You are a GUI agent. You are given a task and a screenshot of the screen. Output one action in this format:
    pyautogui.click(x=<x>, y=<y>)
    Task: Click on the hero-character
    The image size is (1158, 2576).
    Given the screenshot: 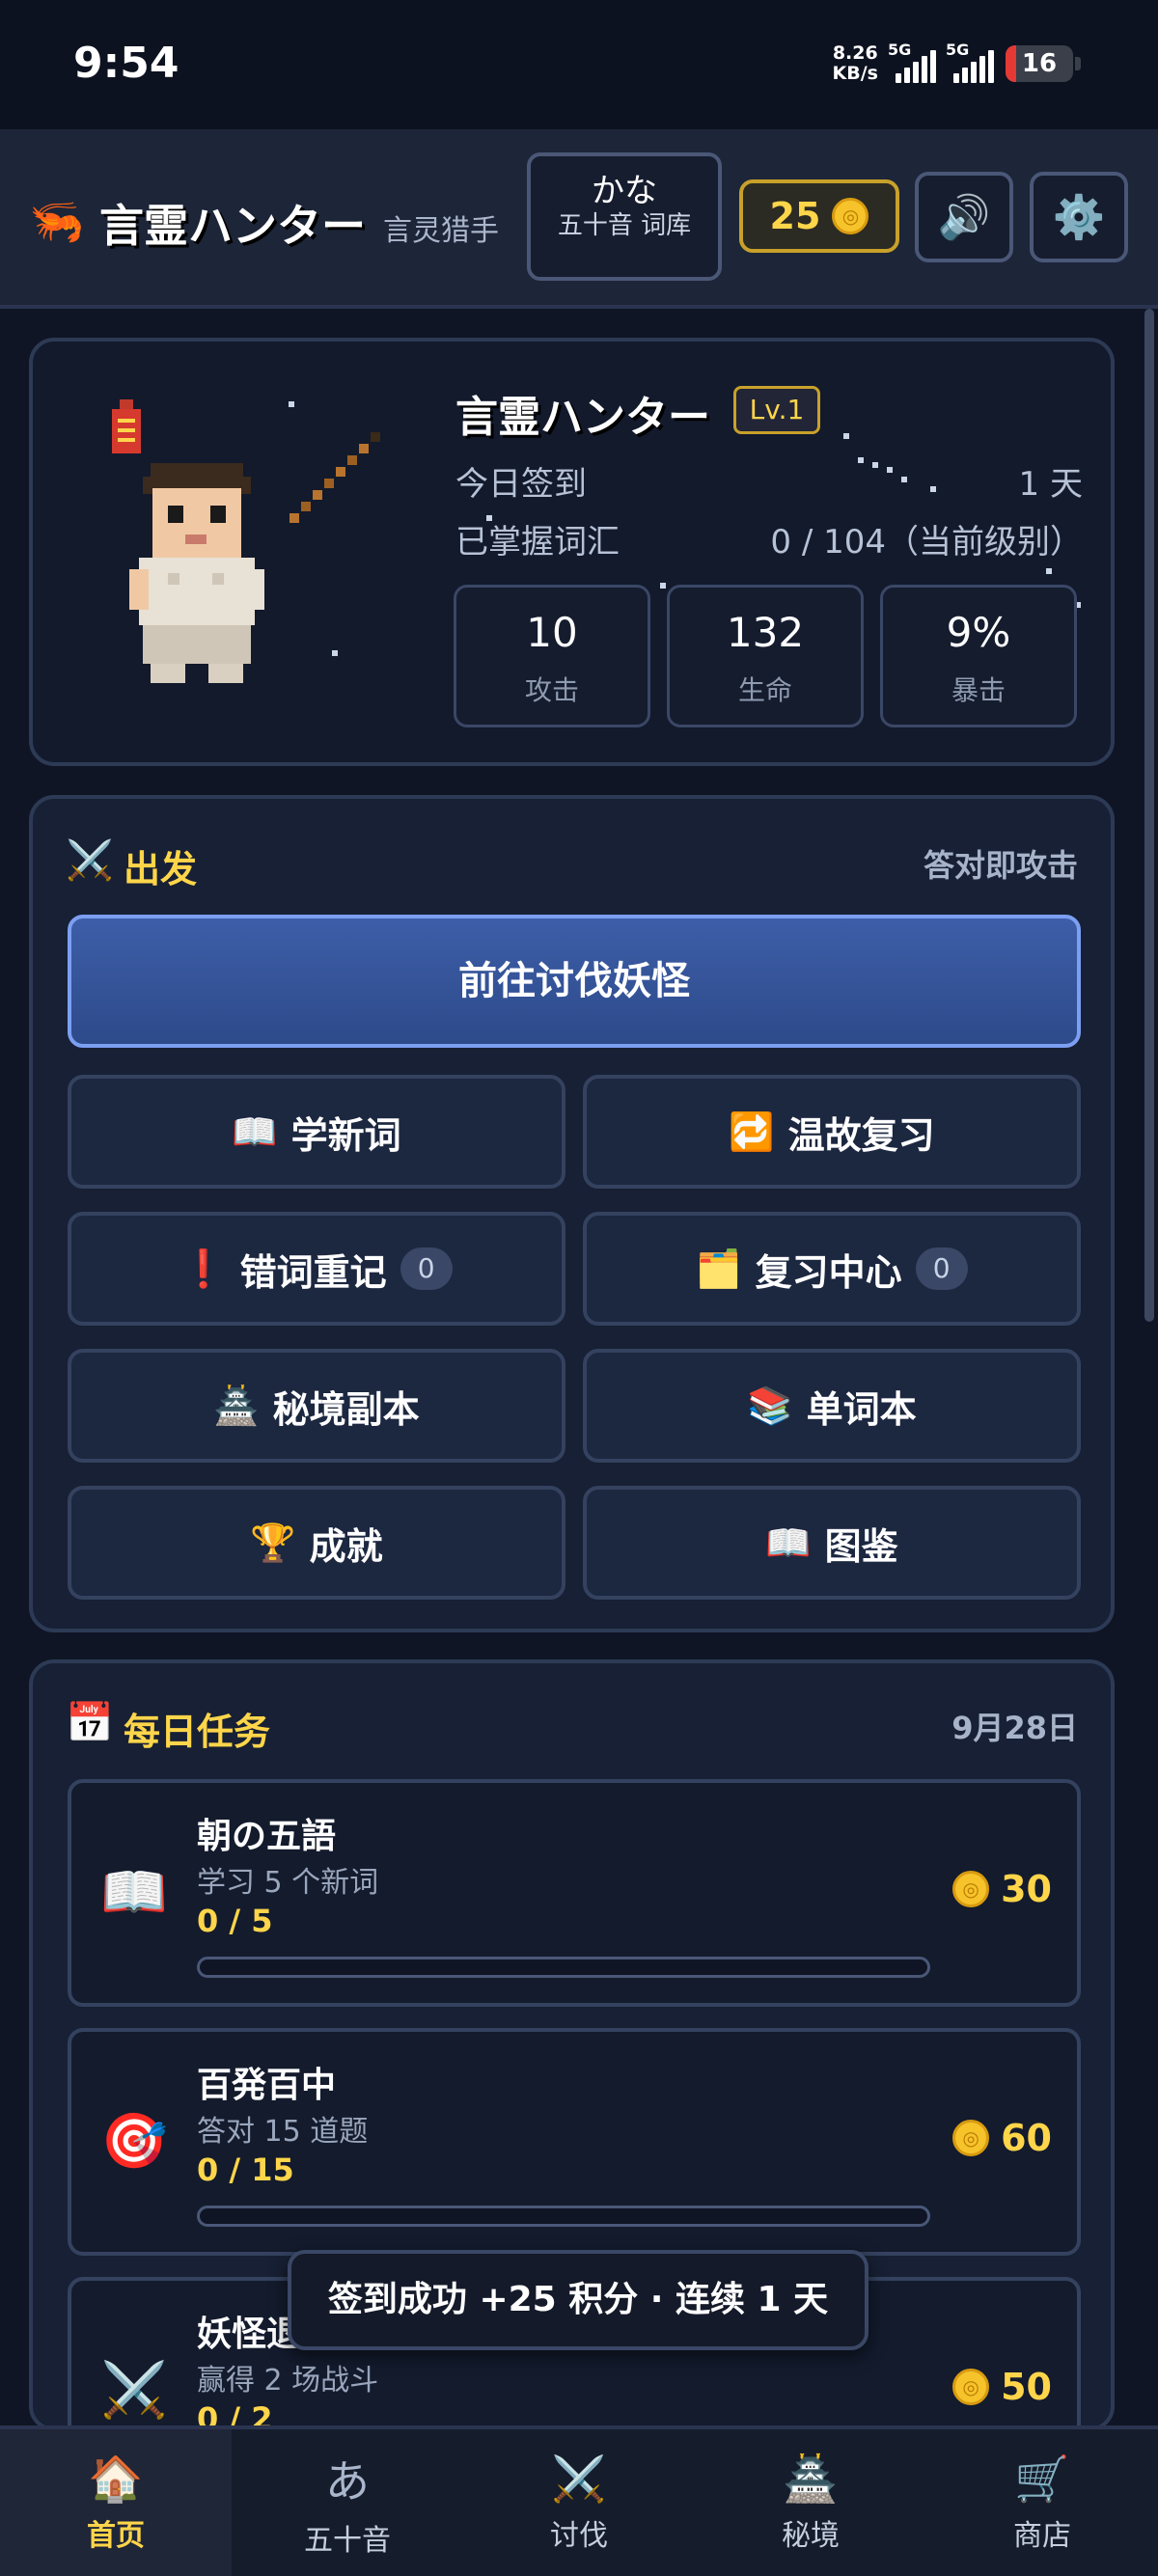 What is the action you would take?
    pyautogui.click(x=196, y=573)
    